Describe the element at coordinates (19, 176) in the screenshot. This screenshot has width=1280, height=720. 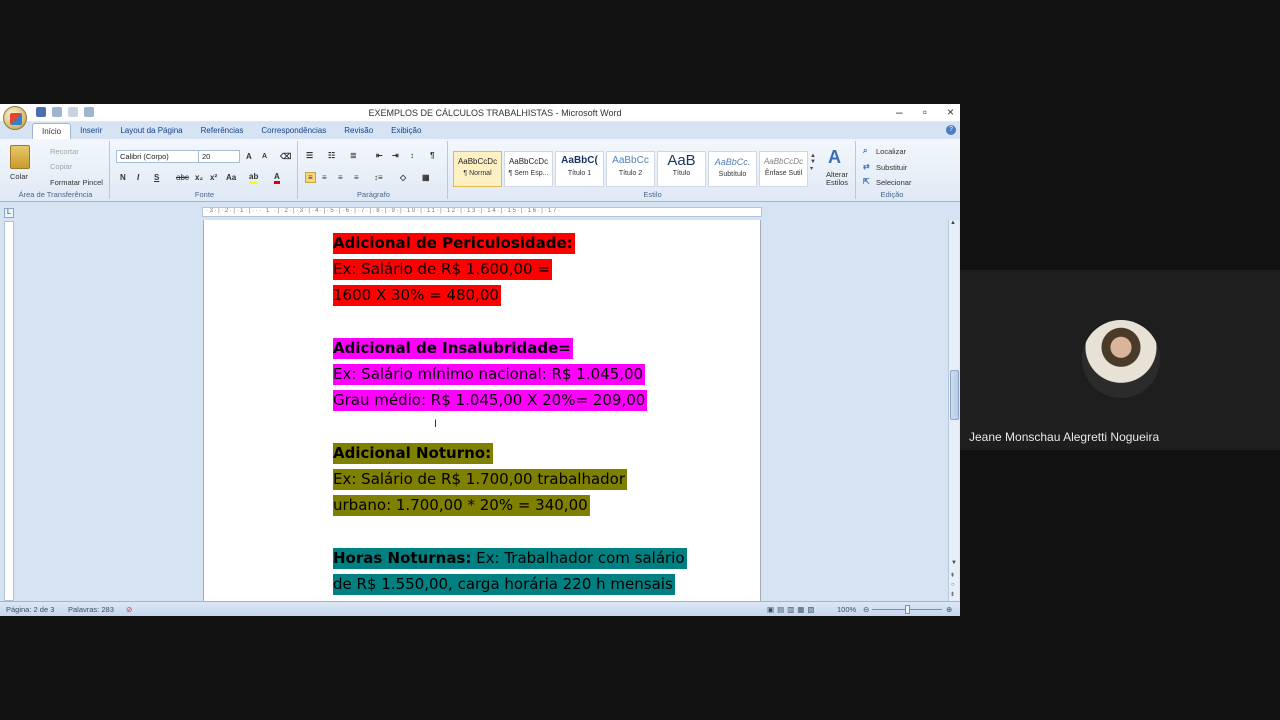
I see `paste-button: Colar` at that location.